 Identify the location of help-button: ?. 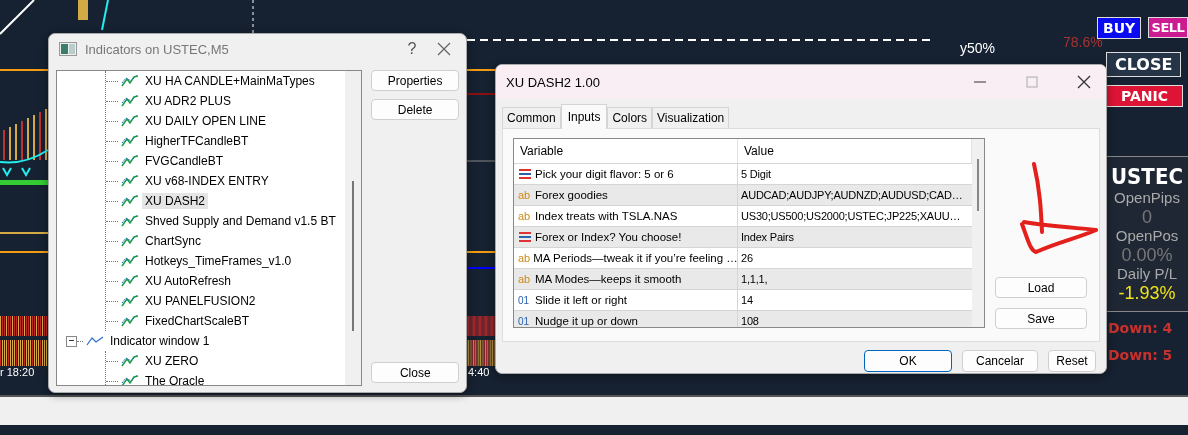
(412, 49).